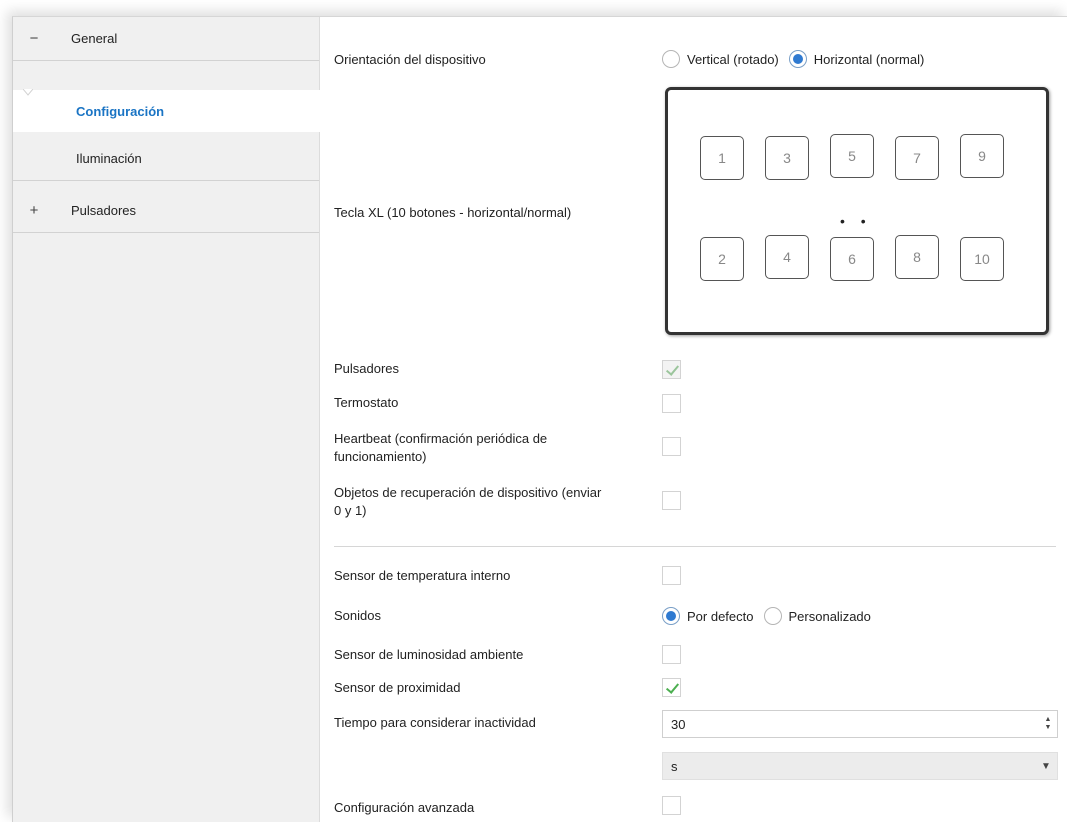 The width and height of the screenshot is (1067, 822). What do you see at coordinates (917, 257) in the screenshot?
I see `key-8: 8` at bounding box center [917, 257].